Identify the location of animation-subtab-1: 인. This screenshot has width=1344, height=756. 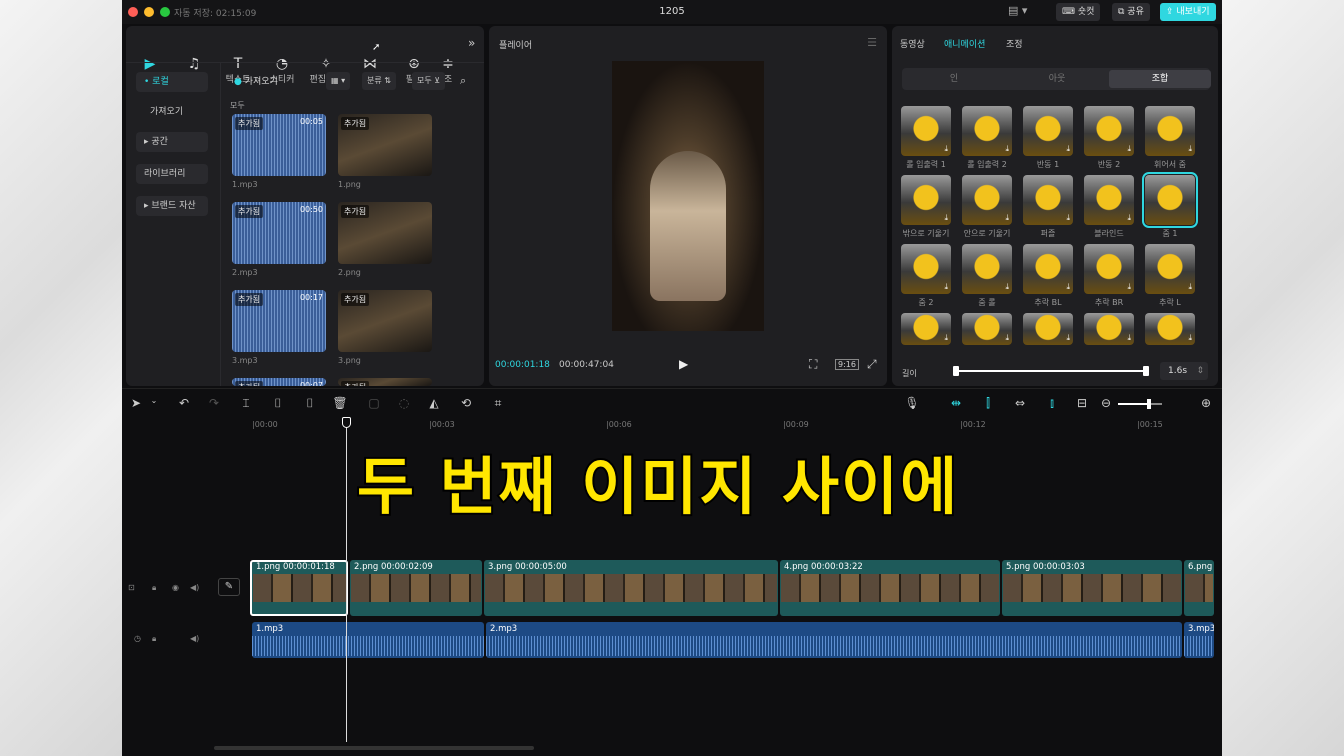
(954, 79).